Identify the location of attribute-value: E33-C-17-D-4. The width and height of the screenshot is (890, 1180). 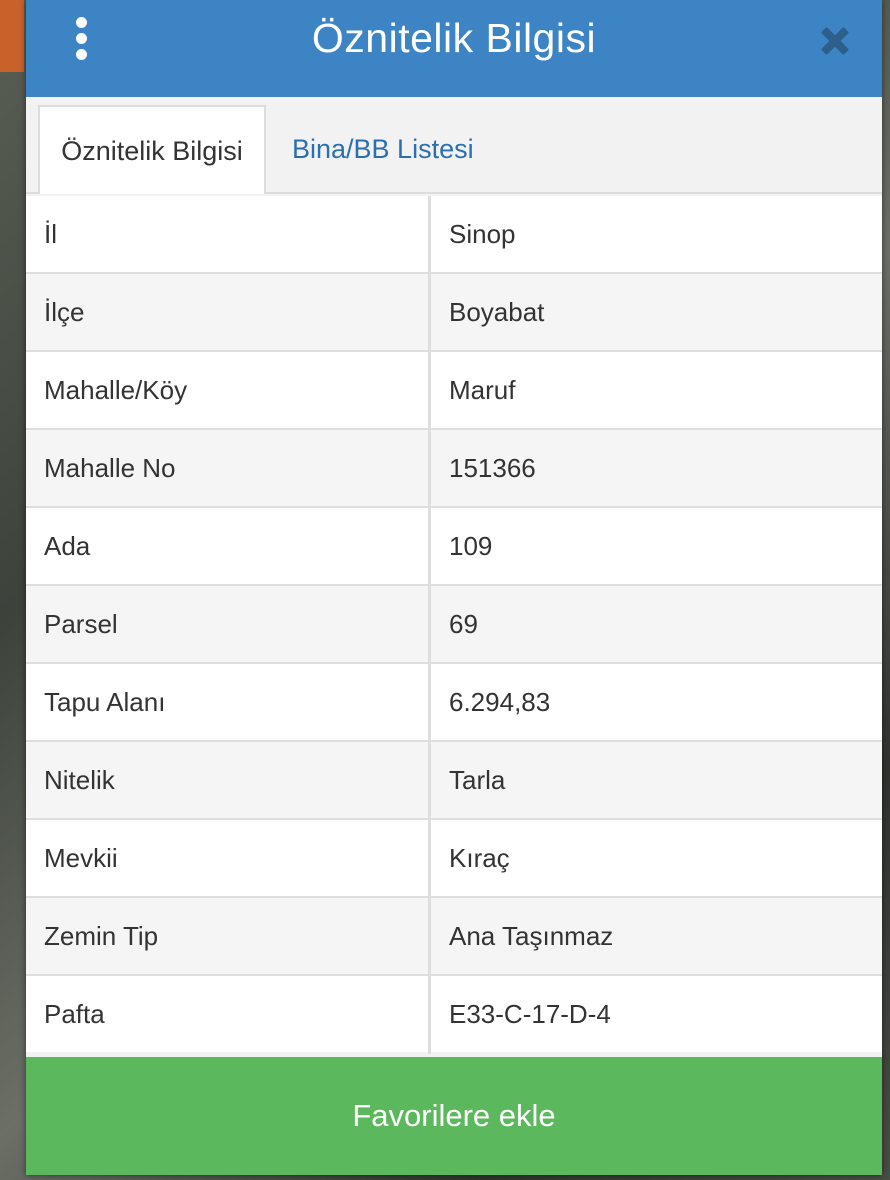
(656, 1014).